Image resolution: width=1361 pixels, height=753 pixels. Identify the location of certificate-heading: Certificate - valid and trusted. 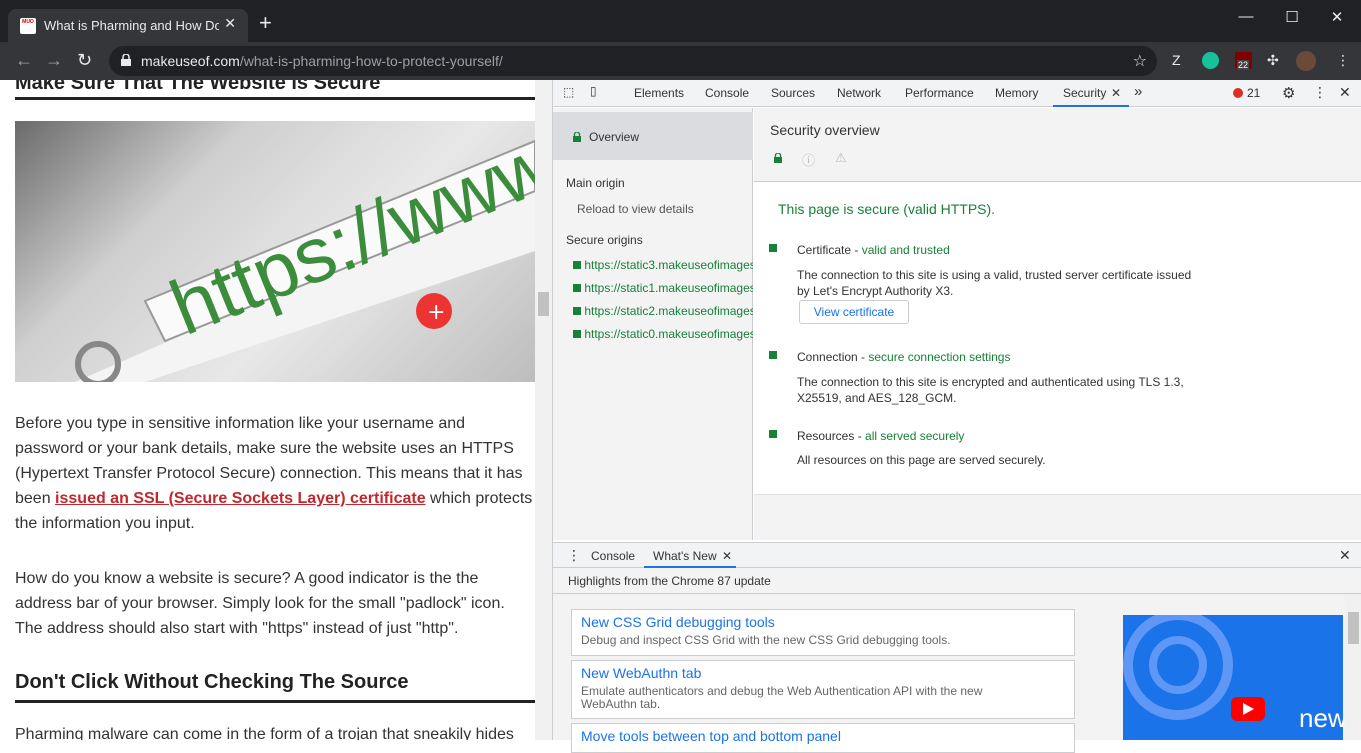
(873, 250).